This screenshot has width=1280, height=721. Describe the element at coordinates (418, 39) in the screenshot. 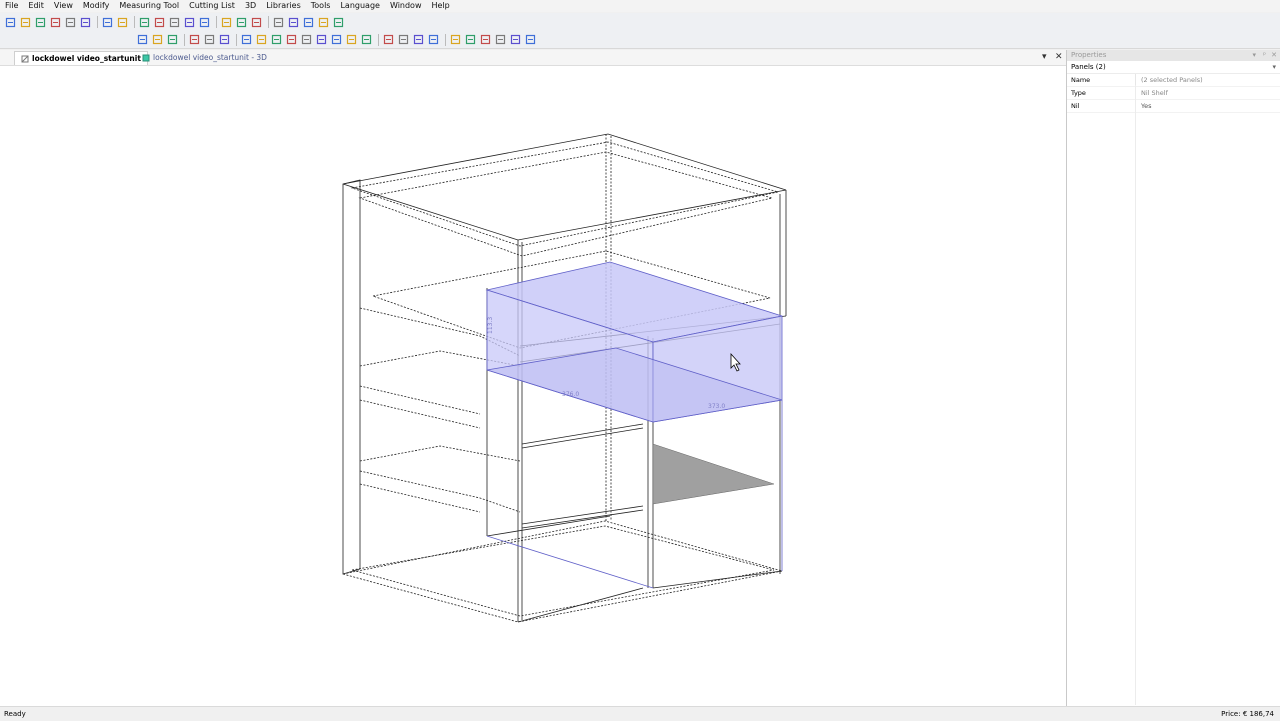

I see `handle-icon` at that location.